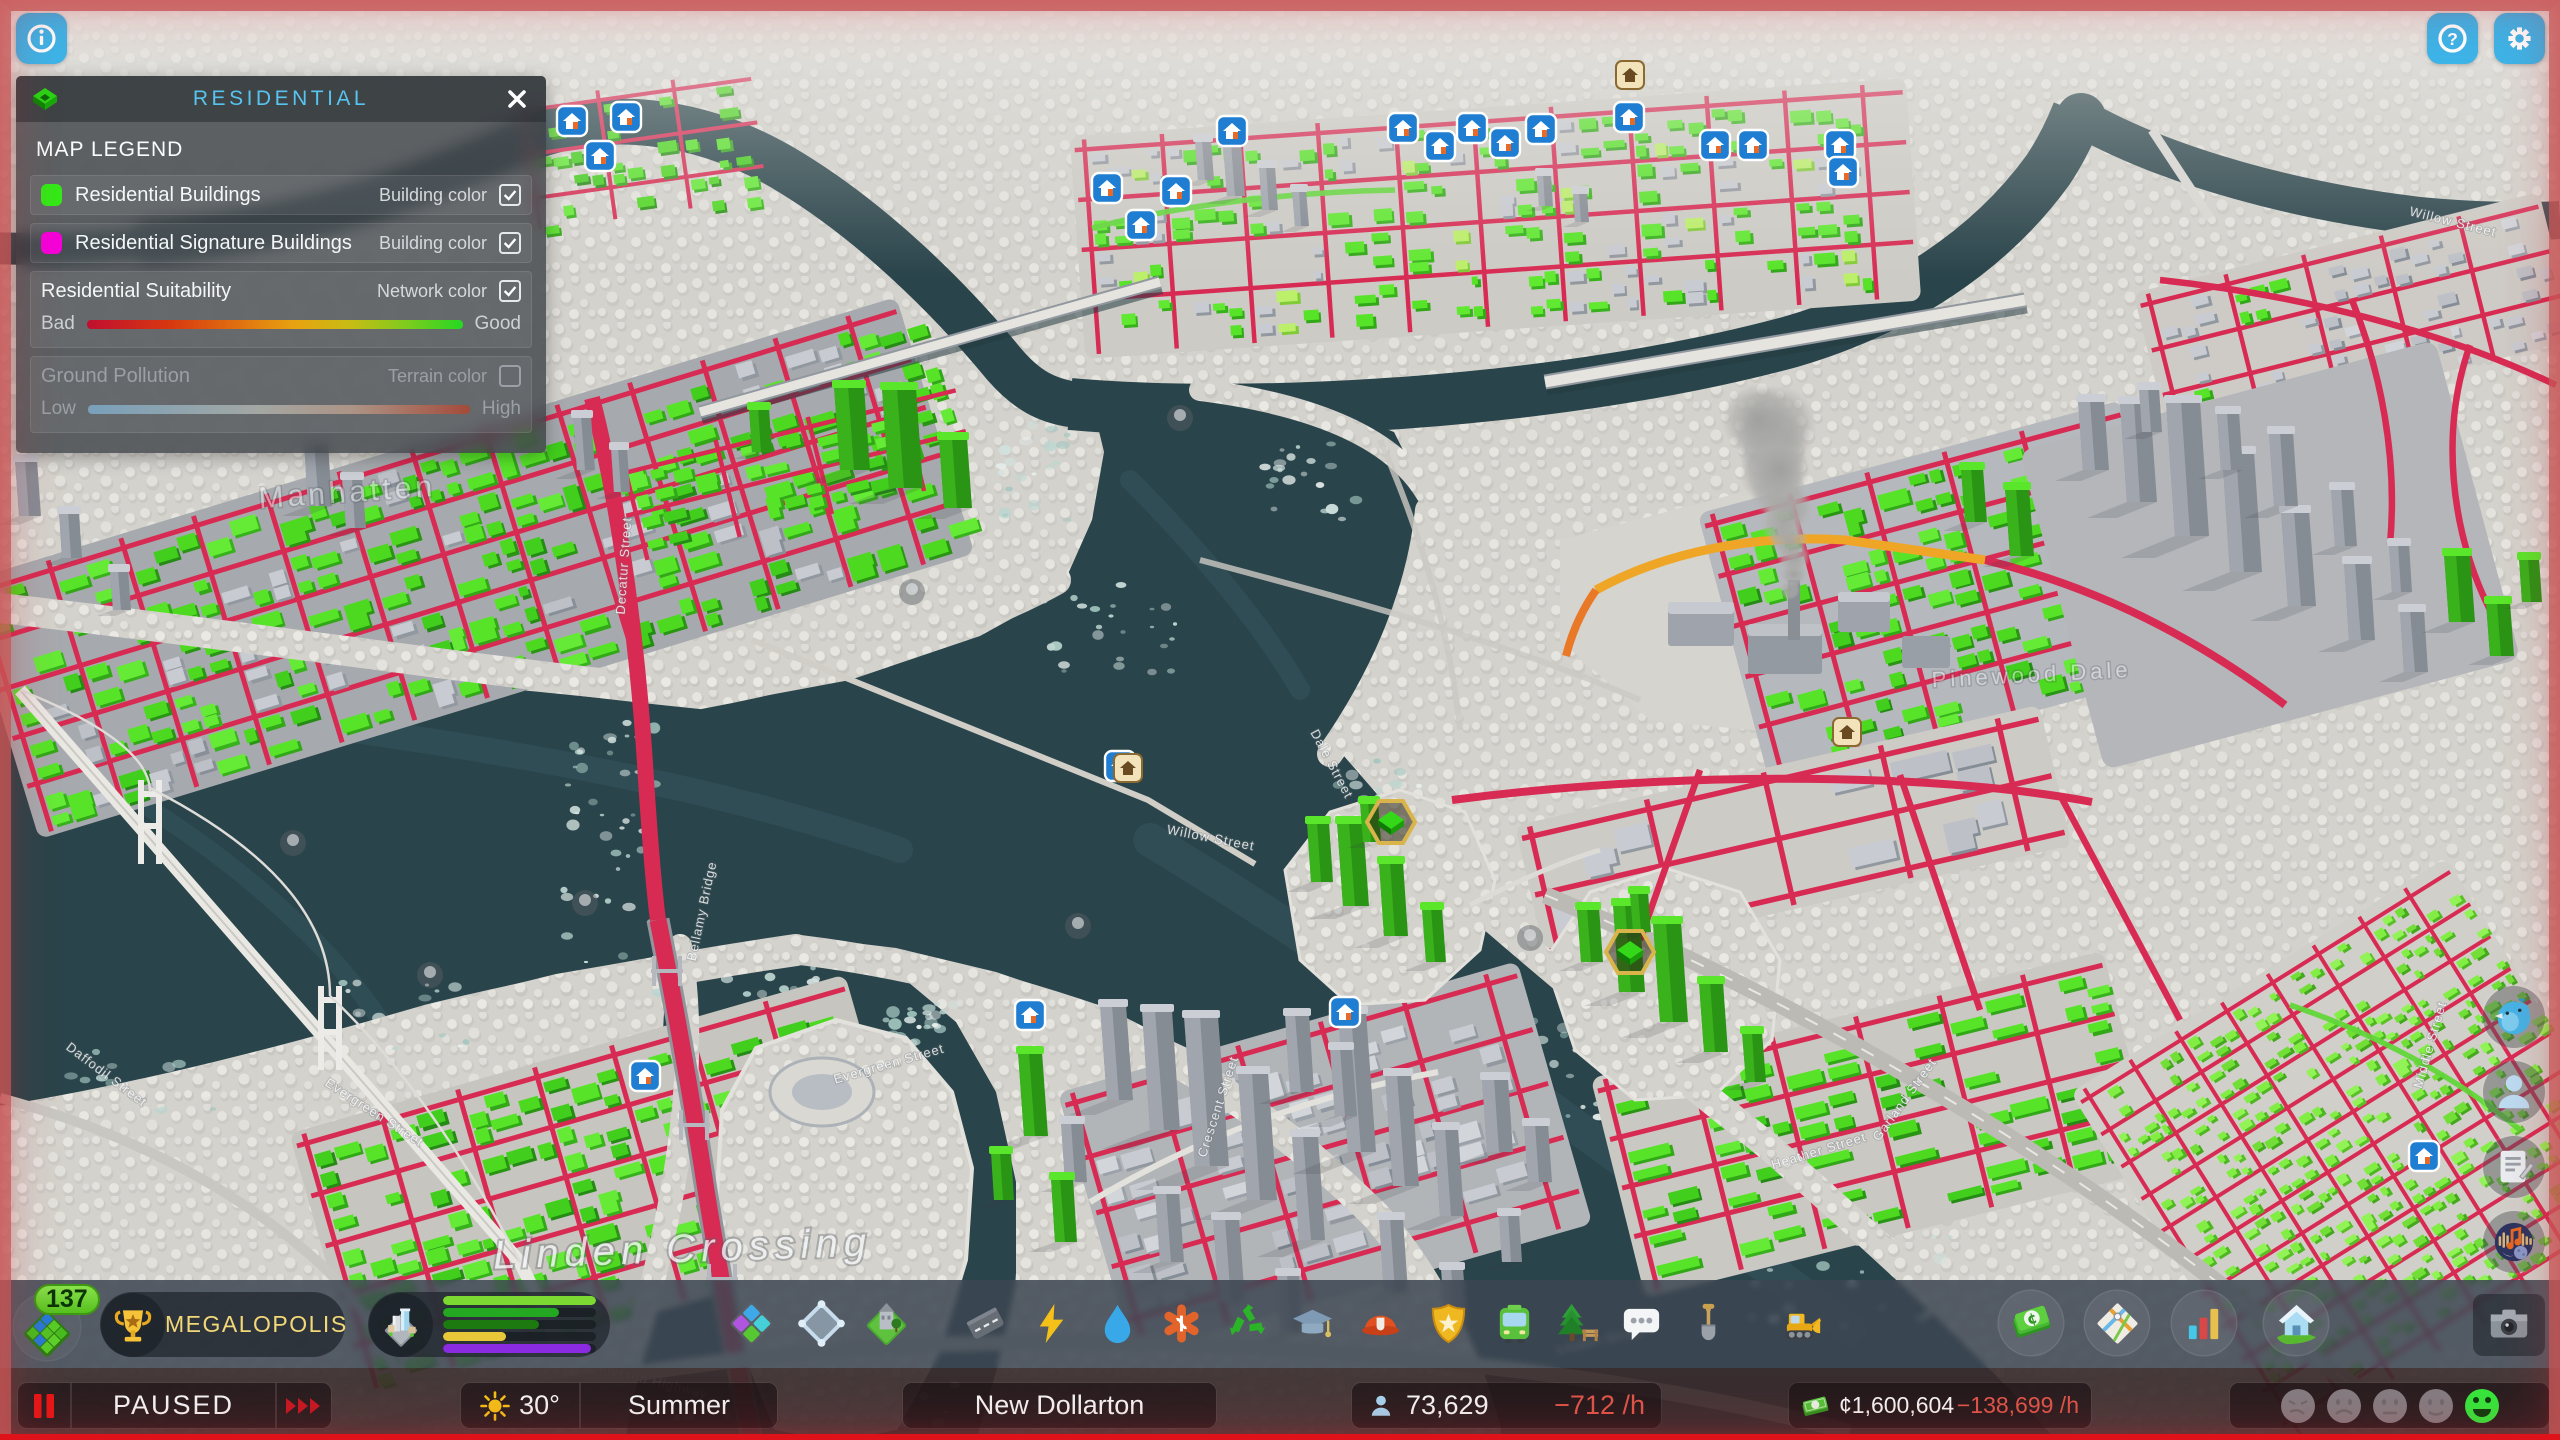 The width and height of the screenshot is (2560, 1440). What do you see at coordinates (1117, 1323) in the screenshot?
I see `toolbar-water-sewage-icon` at bounding box center [1117, 1323].